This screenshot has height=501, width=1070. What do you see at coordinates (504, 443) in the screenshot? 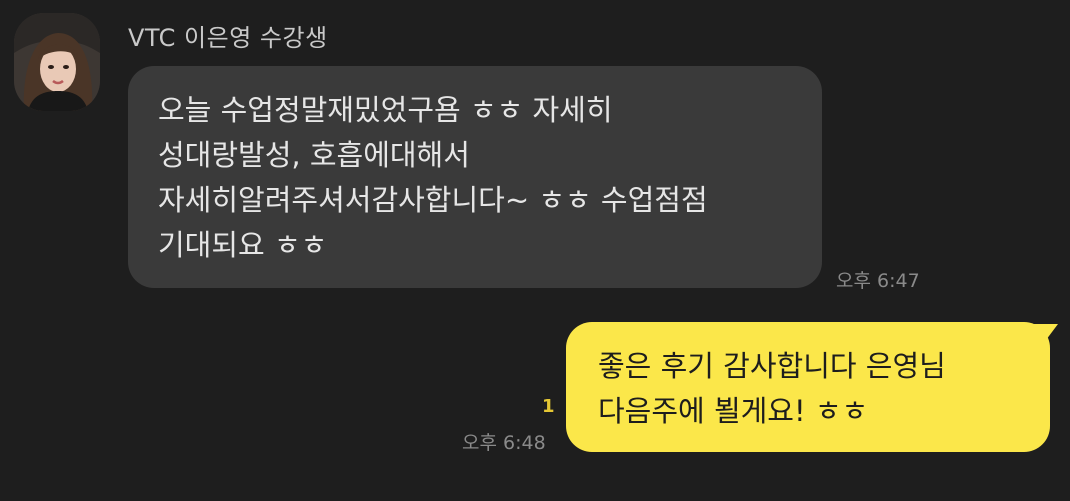
I see `outgoing-timestamp: 오후 6:48` at bounding box center [504, 443].